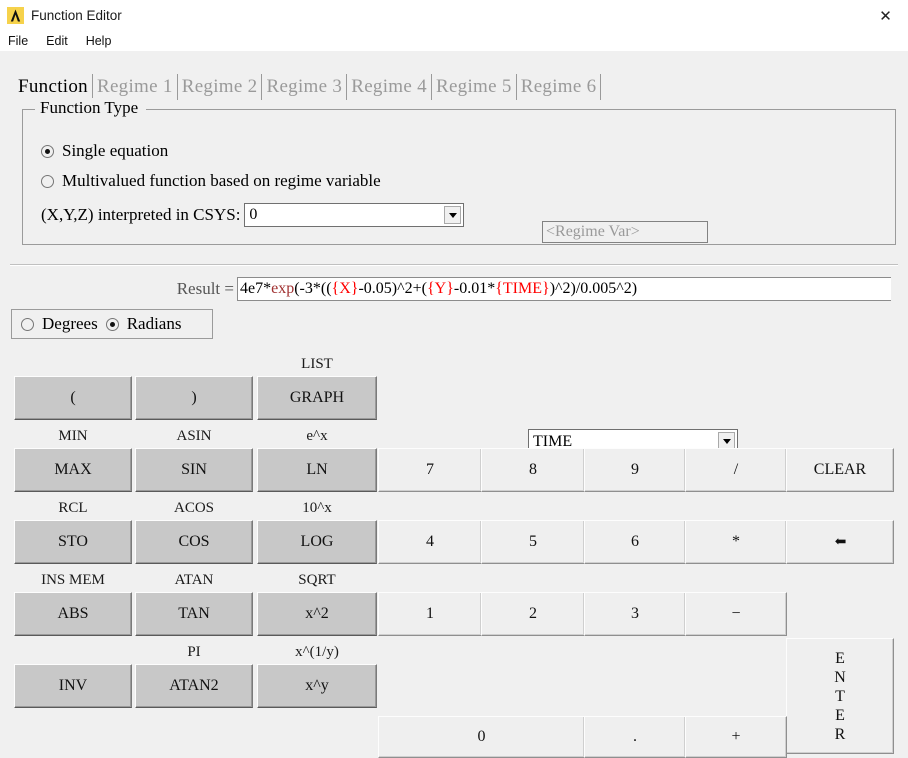  What do you see at coordinates (194, 686) in the screenshot?
I see `button-atan2: ATAN2` at bounding box center [194, 686].